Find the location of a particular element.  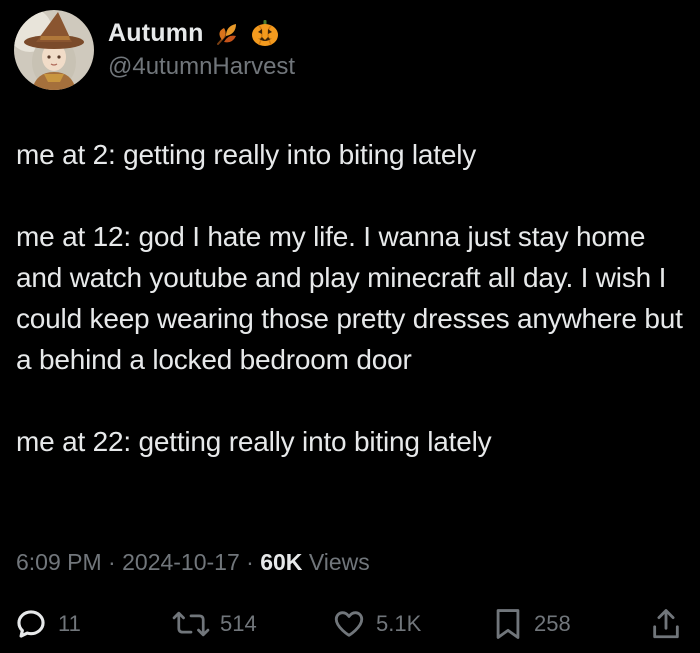

tweet-date: 2024-10-17 is located at coordinates (181, 562).